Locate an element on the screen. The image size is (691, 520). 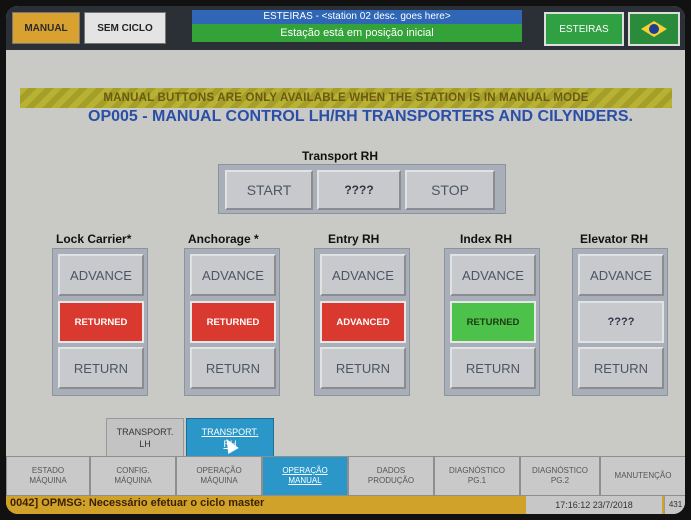
transport-start-button: START is located at coordinates (269, 190).